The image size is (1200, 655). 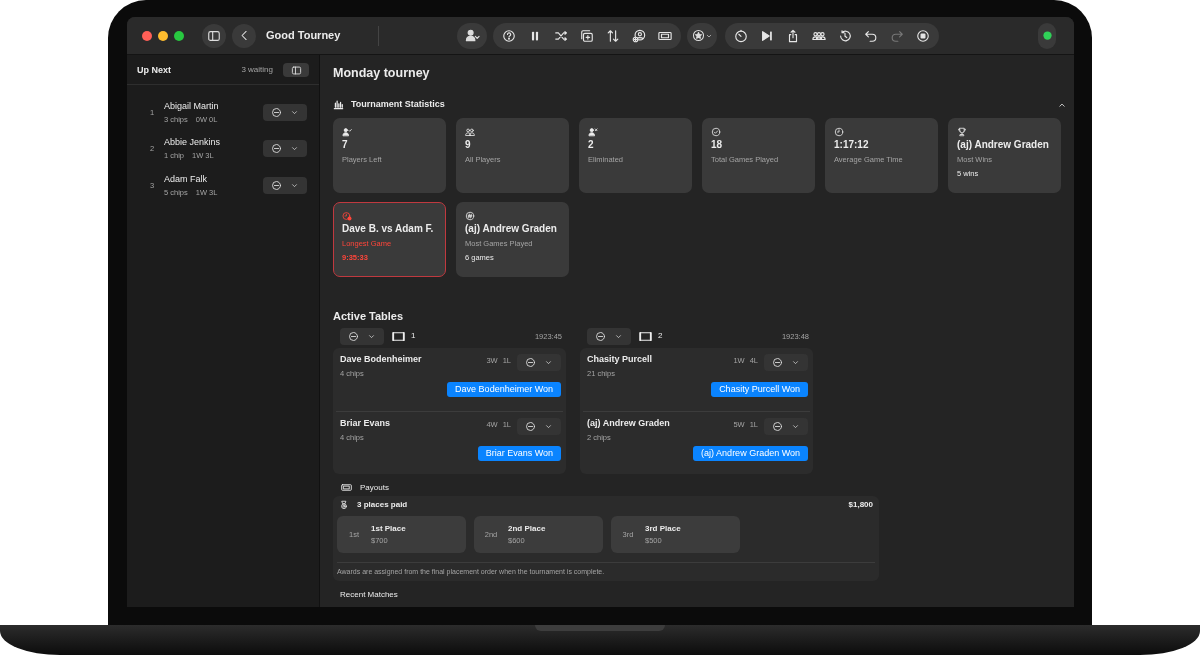 I want to click on stat-value: 2, so click(x=591, y=144).